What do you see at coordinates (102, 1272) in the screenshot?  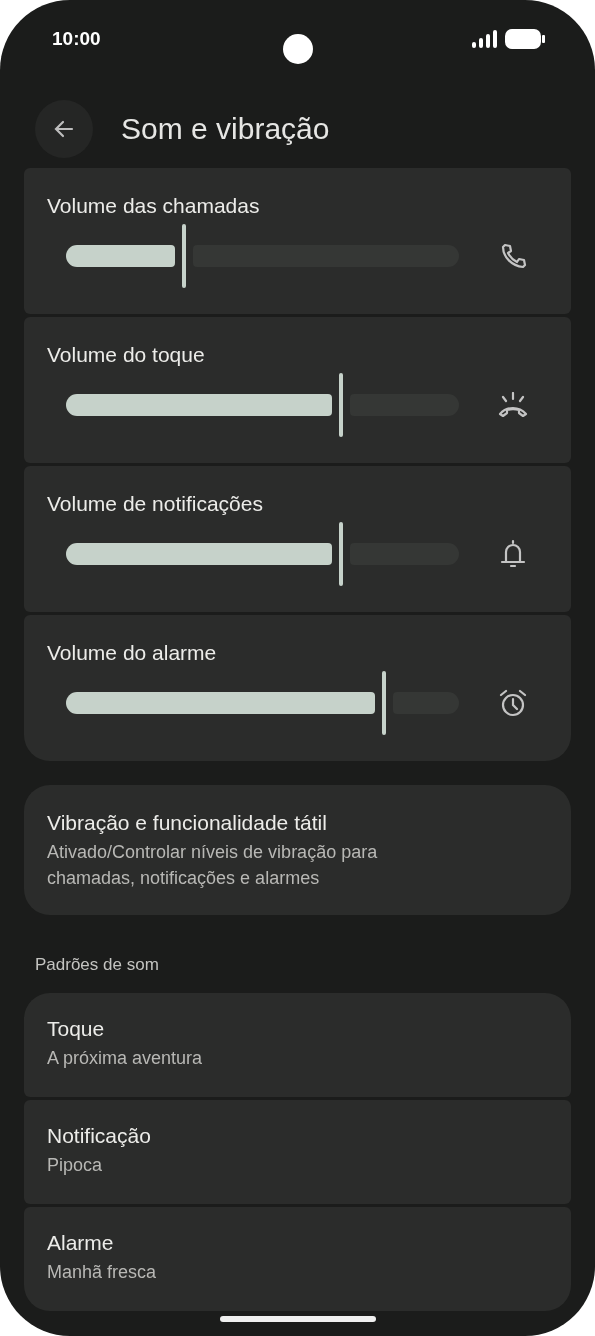 I see `item-subtitle: Manhã fresca` at bounding box center [102, 1272].